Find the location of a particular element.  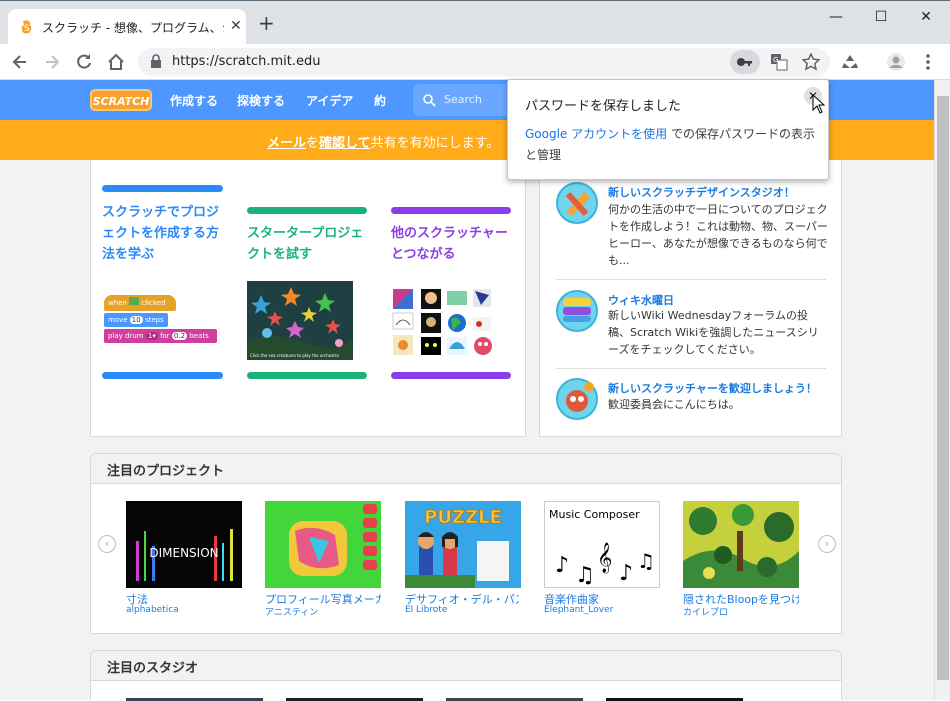

purple-bar-bottom is located at coordinates (451, 375).